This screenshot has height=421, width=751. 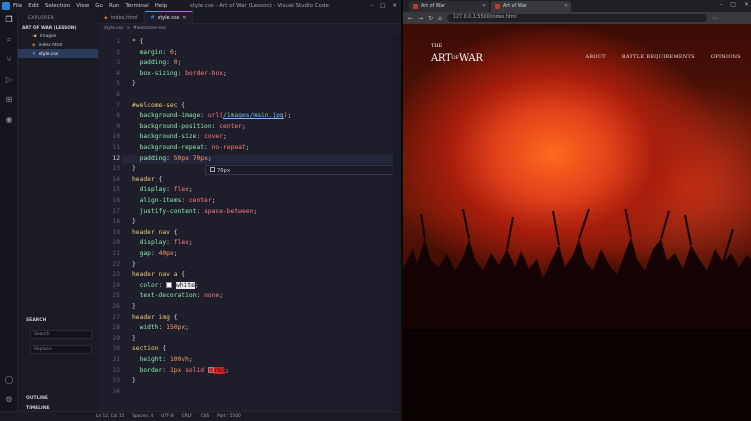 I want to click on nav-link-battle-requirements: BATTLE REQUIREMENTS, so click(x=658, y=57).